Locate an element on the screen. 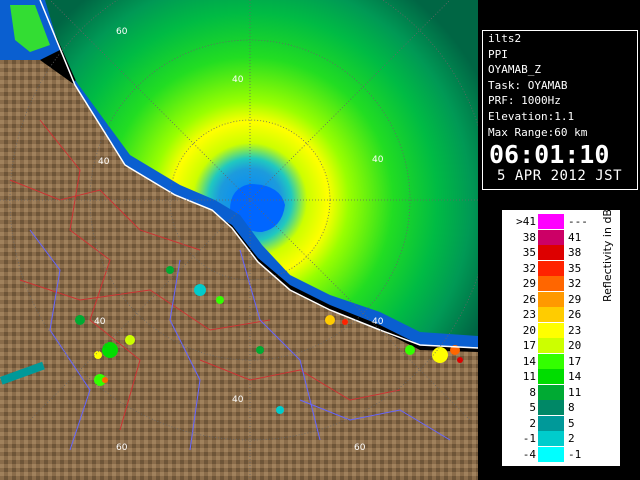 Image resolution: width=640 pixels, height=480 pixels. legend-high-value: 38 is located at coordinates (575, 252).